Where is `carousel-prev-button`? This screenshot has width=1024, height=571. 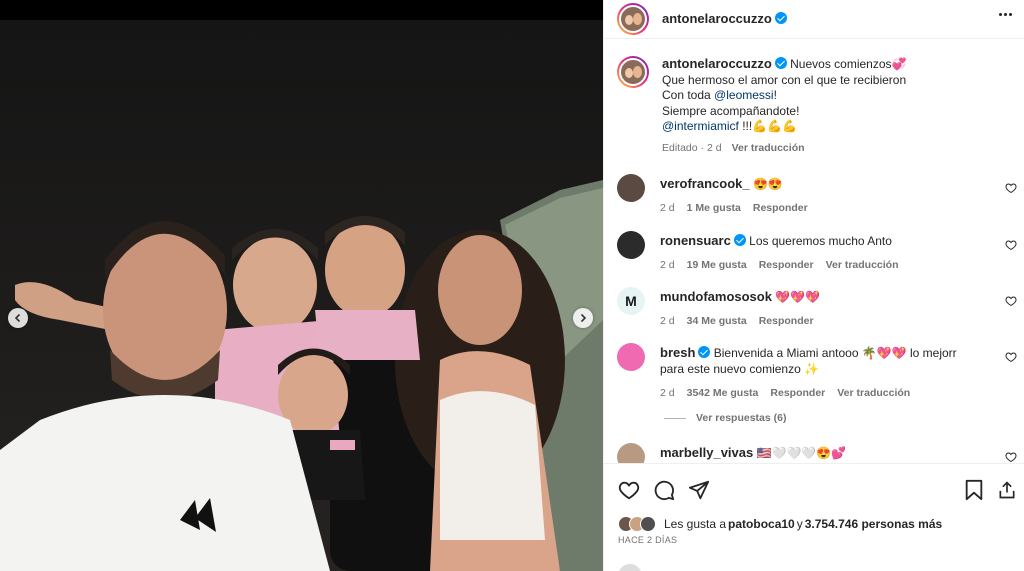
carousel-prev-button is located at coordinates (18, 318).